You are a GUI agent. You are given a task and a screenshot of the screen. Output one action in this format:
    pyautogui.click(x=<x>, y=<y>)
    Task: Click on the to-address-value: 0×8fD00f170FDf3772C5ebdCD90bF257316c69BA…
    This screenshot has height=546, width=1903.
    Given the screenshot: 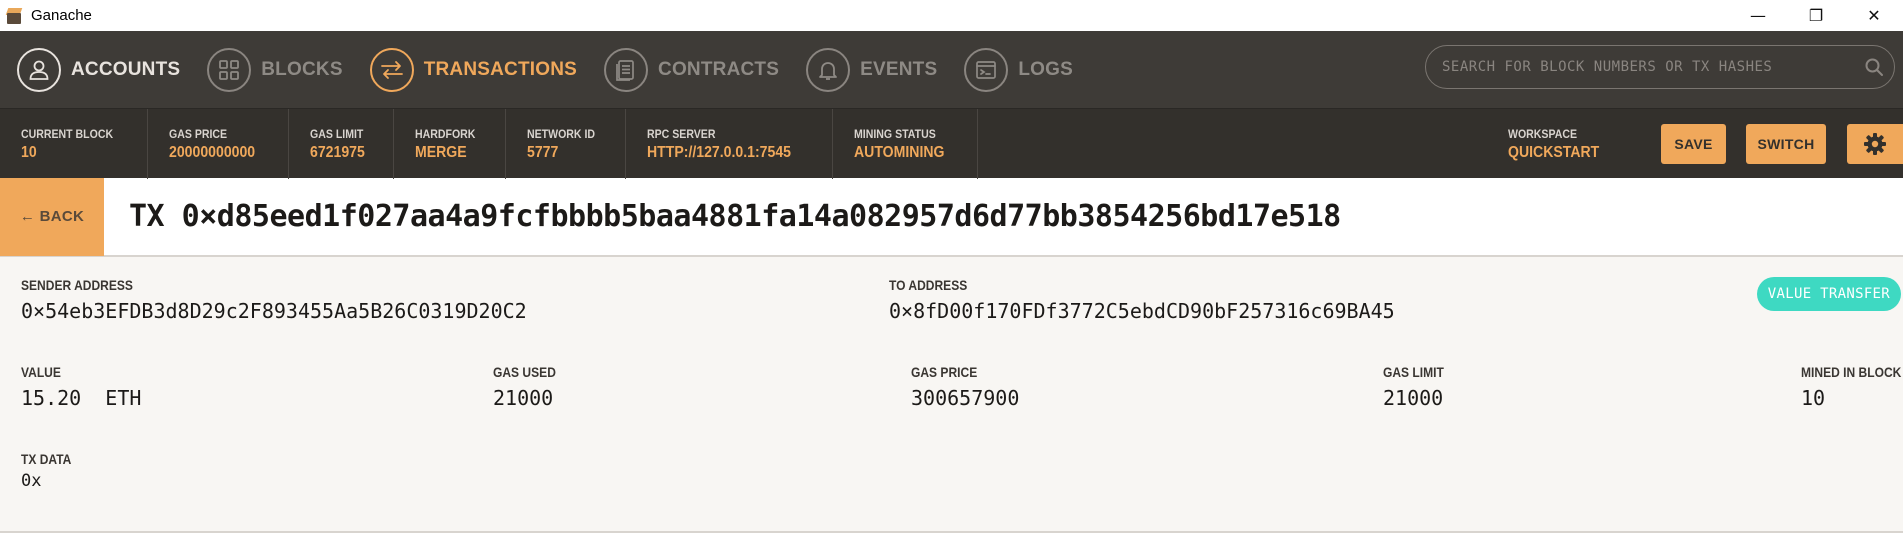 What is the action you would take?
    pyautogui.click(x=1142, y=311)
    